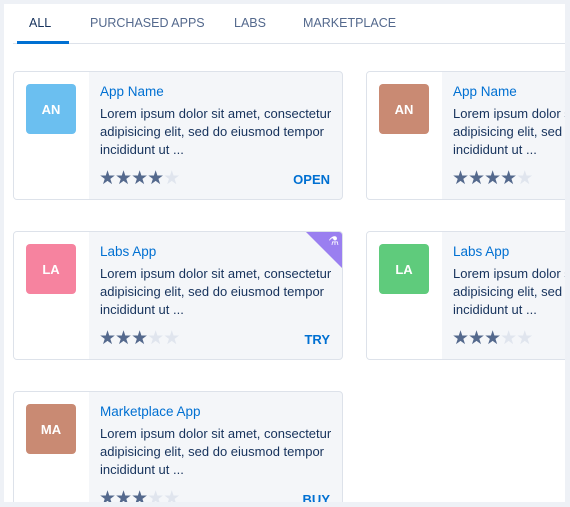  I want to click on tab-marketplace: MARKETPLACE, so click(349, 23).